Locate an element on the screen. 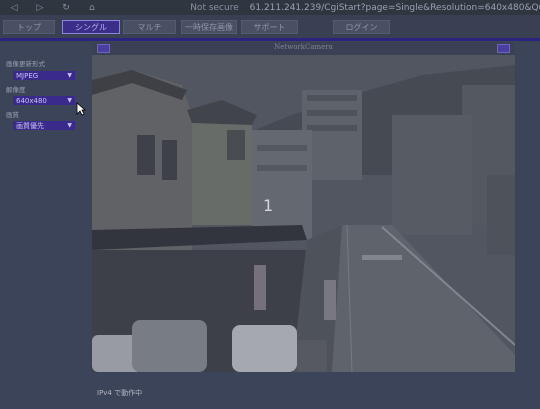  tab-login: ログイン is located at coordinates (361, 27).